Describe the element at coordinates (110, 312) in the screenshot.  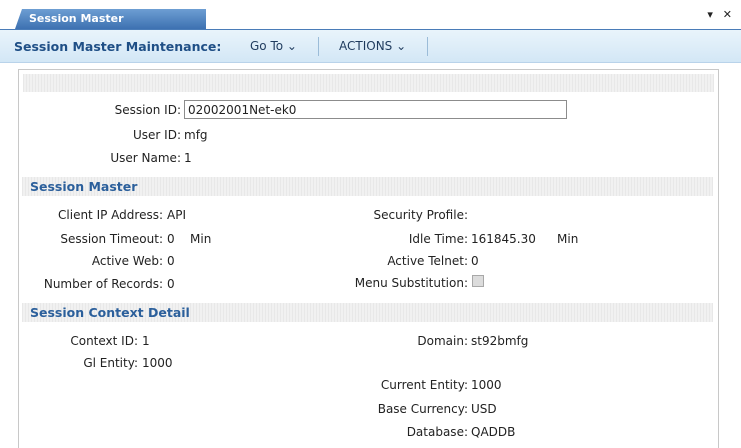
I see `section-title: Session Context Detail` at that location.